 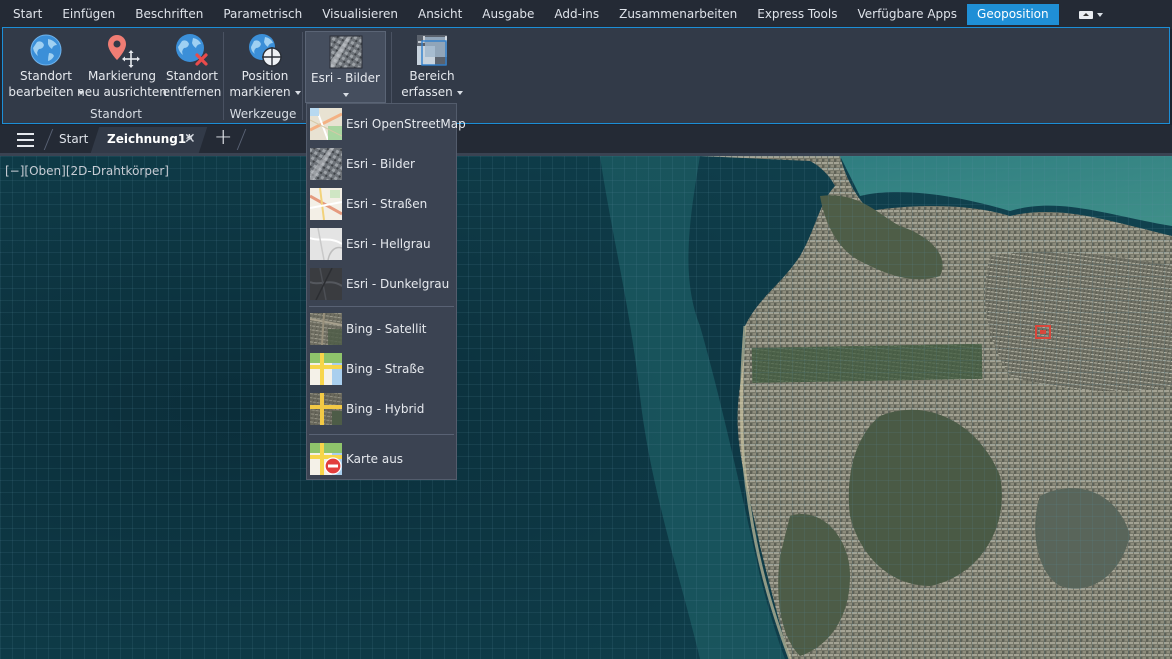 I want to click on realign-marker-label-1: Markierung, so click(x=122, y=76).